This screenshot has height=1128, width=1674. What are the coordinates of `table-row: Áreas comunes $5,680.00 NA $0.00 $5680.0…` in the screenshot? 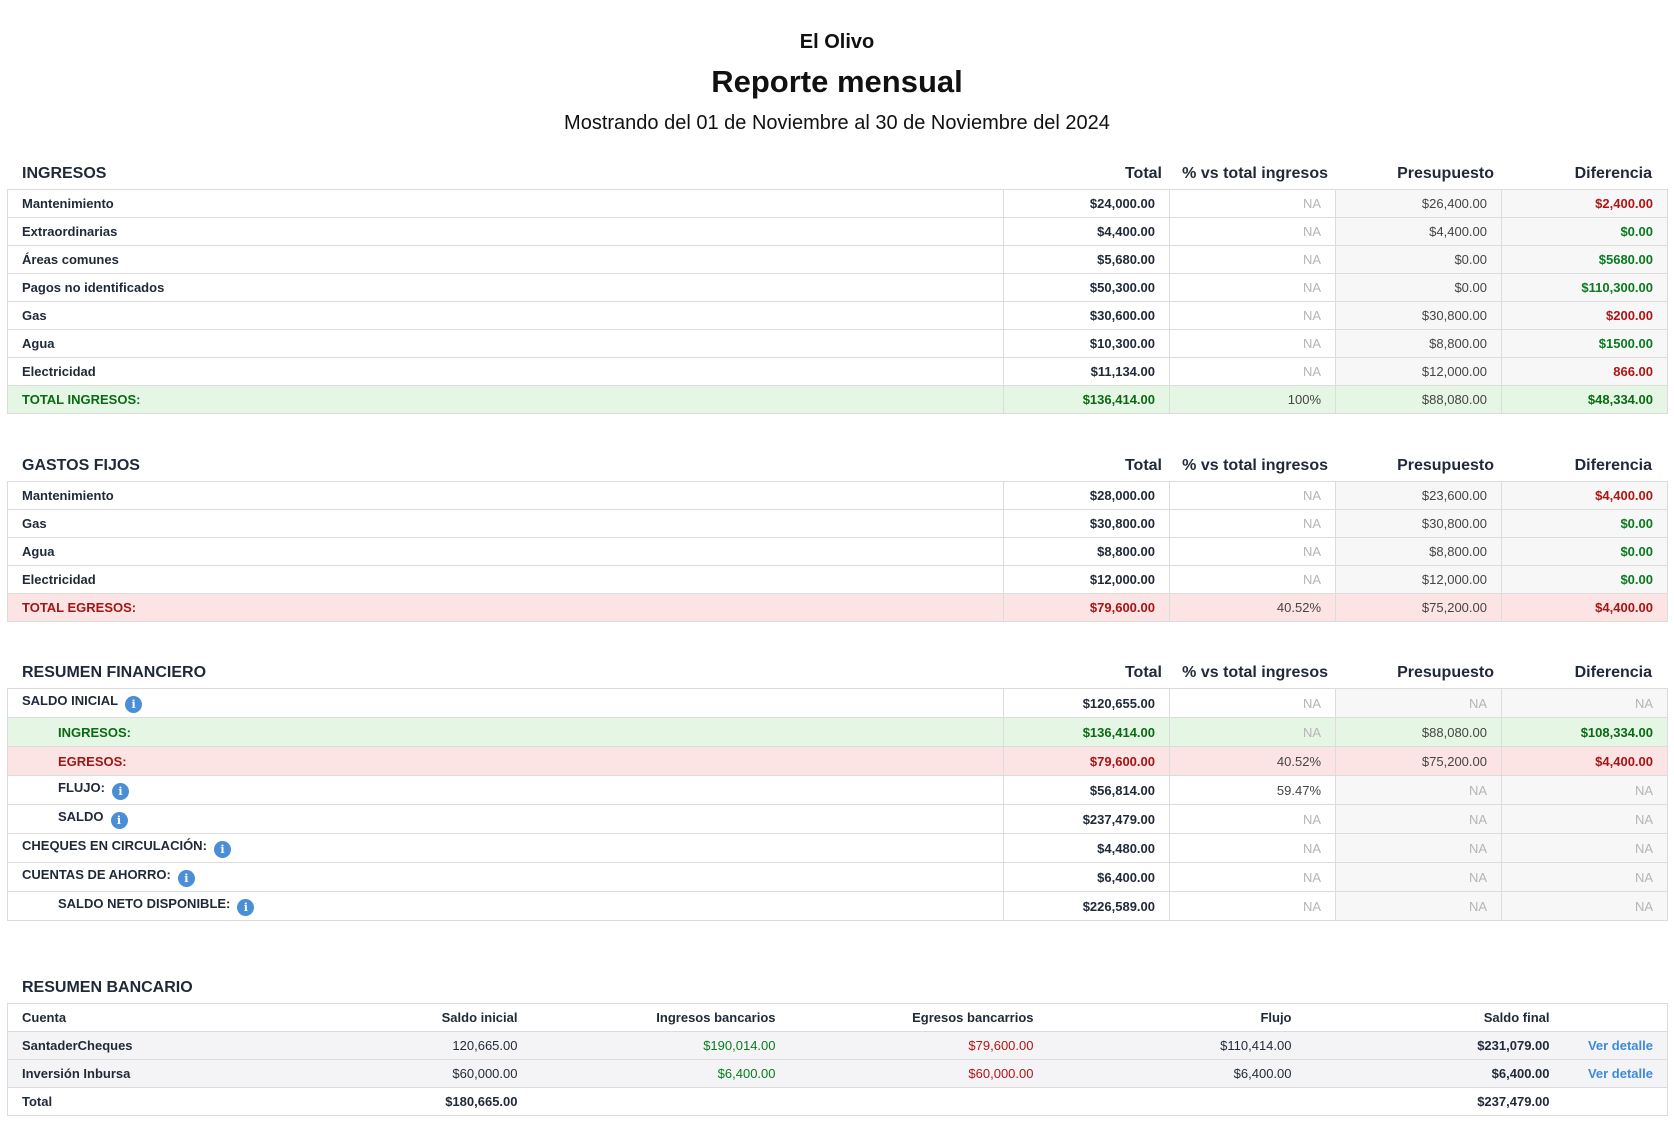 It's located at (837, 259).